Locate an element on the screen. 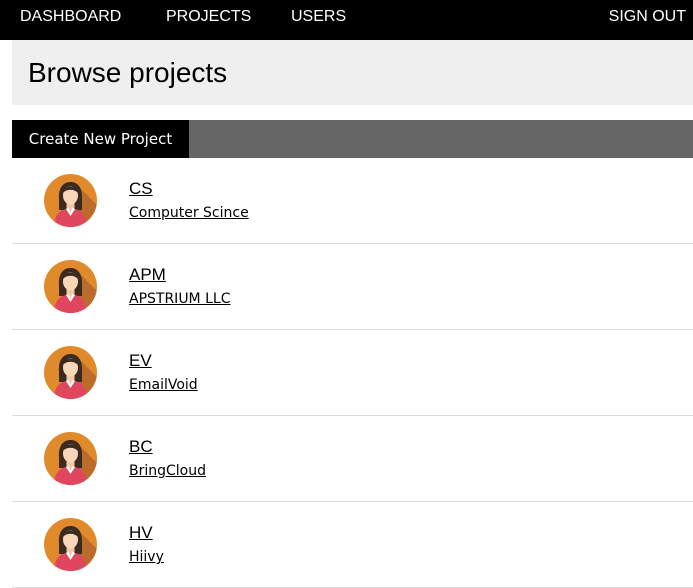 The width and height of the screenshot is (693, 588). nav-dashboard: DASHBOARD is located at coordinates (70, 17).